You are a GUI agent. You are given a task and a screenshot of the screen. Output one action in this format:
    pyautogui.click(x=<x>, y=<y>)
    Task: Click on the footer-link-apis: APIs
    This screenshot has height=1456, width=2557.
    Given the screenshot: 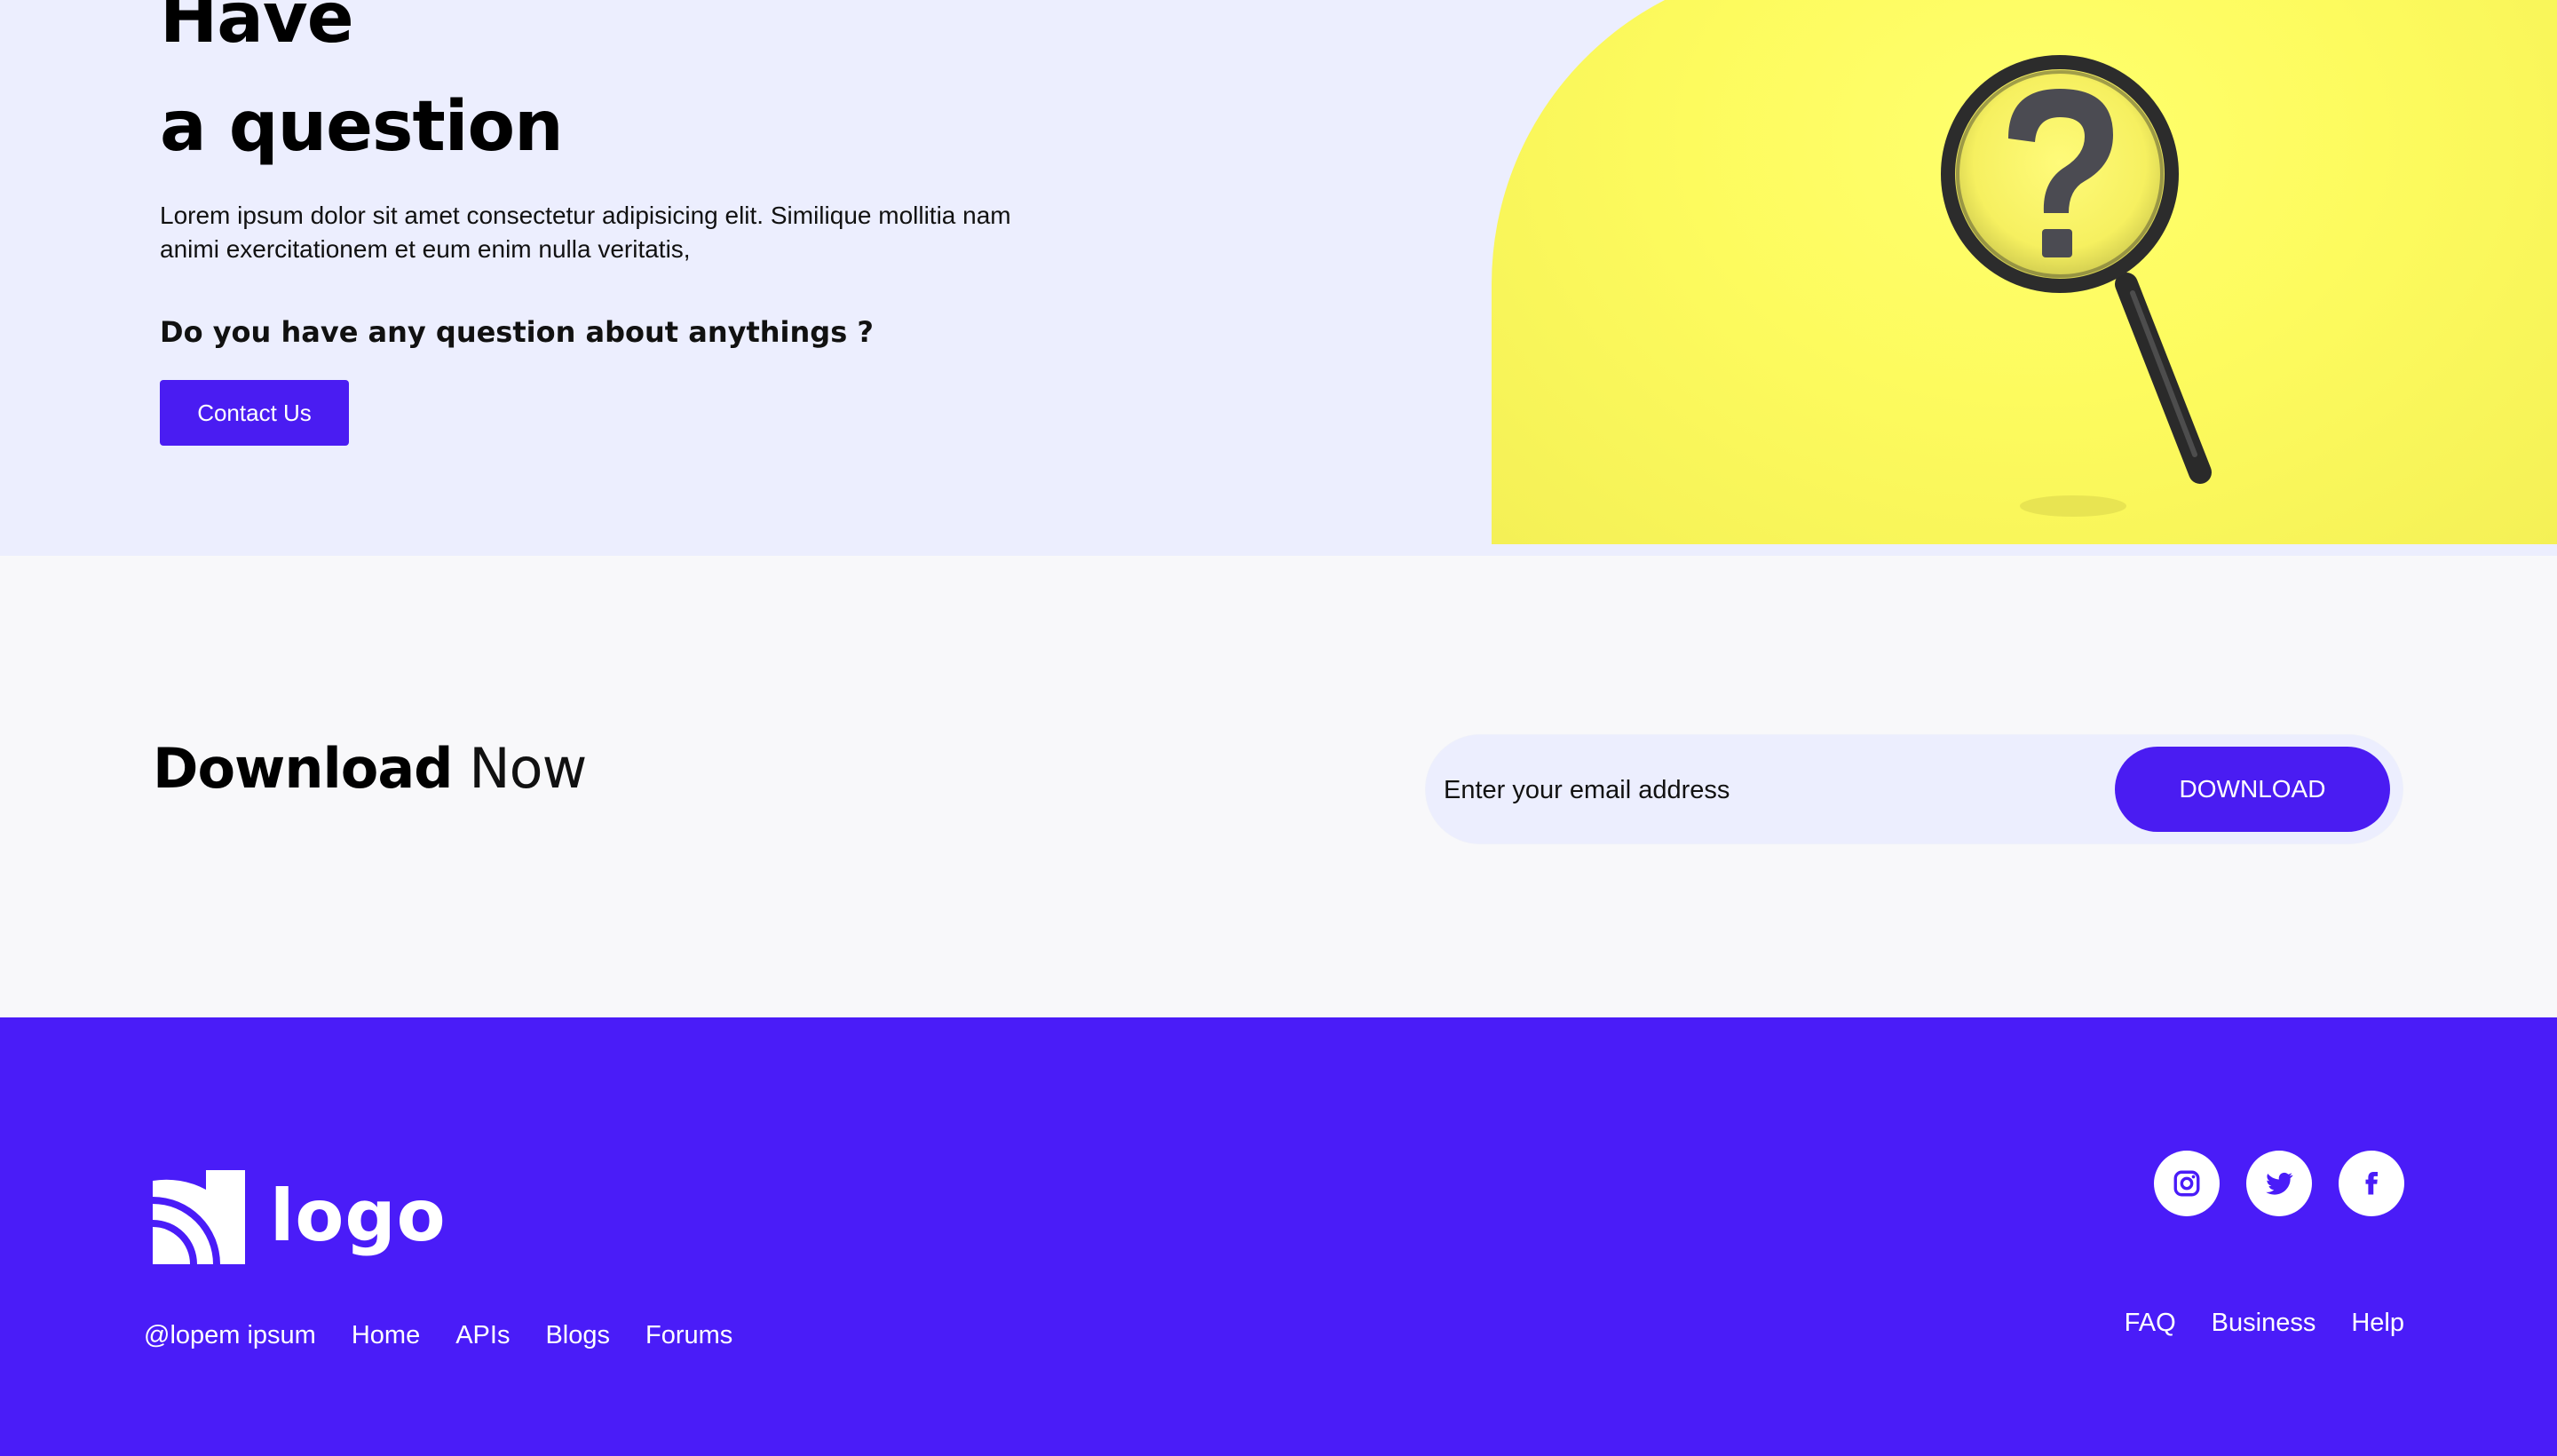 What is the action you would take?
    pyautogui.click(x=482, y=1335)
    